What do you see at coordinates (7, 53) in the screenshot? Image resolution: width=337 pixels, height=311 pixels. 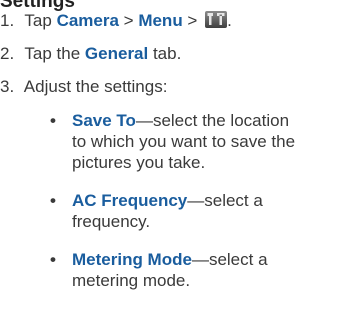 I see `step-number: 2.` at bounding box center [7, 53].